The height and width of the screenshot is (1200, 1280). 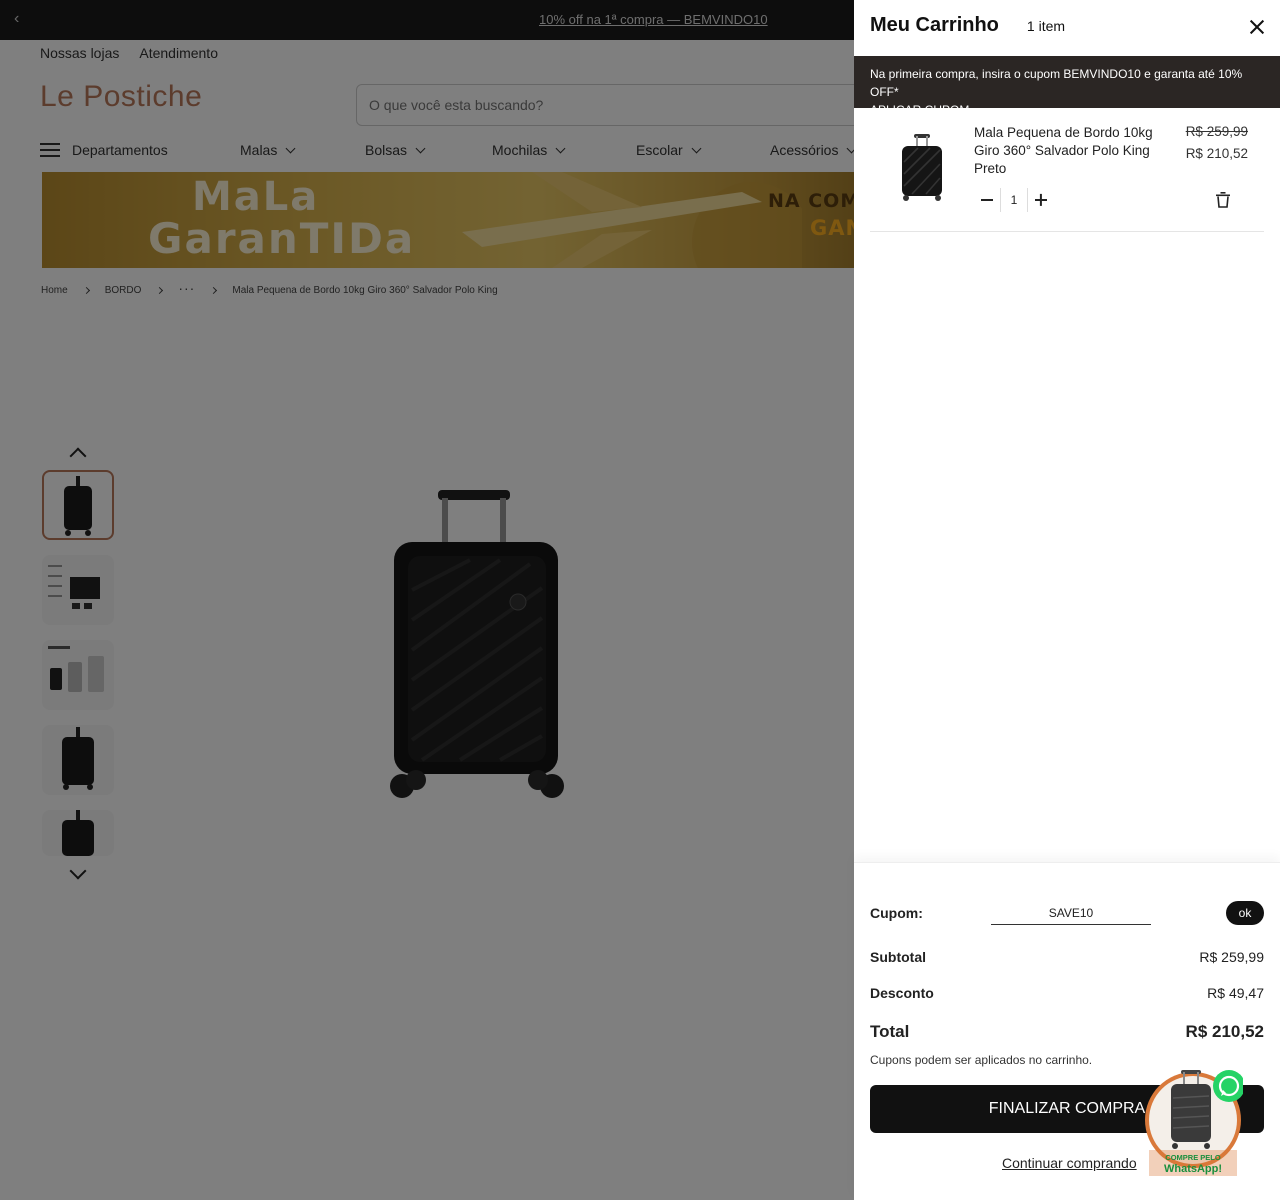 I want to click on cart-item-count: 1 item, so click(x=1046, y=26).